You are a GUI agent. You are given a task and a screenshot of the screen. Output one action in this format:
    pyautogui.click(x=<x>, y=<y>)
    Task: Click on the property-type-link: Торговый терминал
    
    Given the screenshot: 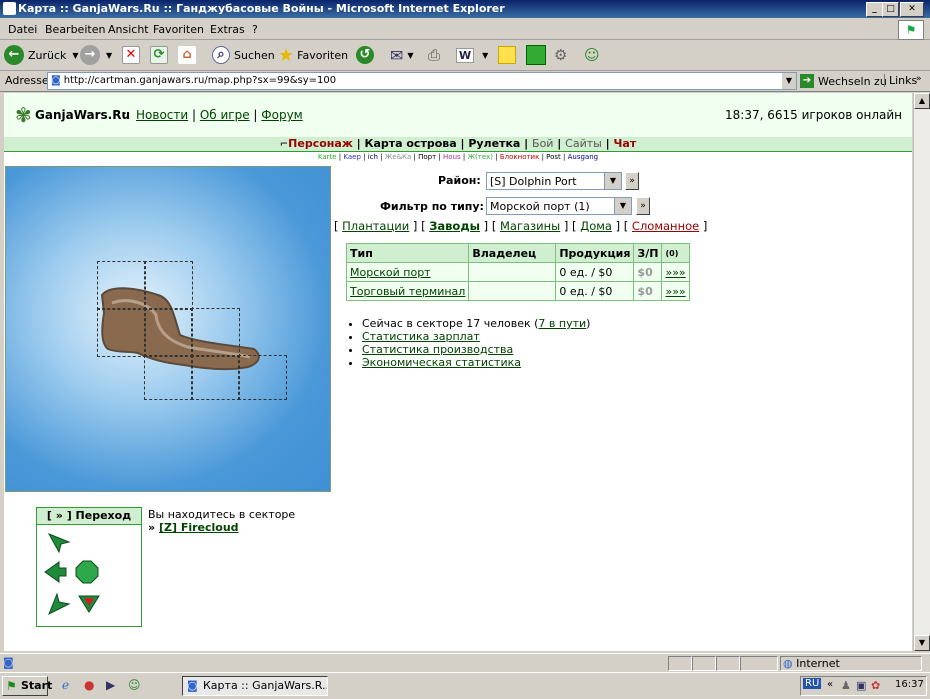 What is the action you would take?
    pyautogui.click(x=407, y=291)
    